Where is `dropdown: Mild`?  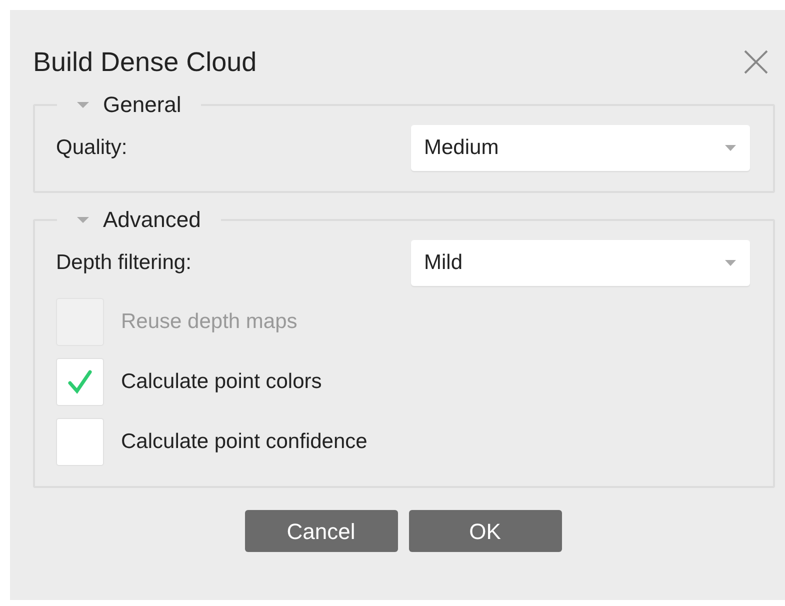 dropdown: Mild is located at coordinates (580, 263).